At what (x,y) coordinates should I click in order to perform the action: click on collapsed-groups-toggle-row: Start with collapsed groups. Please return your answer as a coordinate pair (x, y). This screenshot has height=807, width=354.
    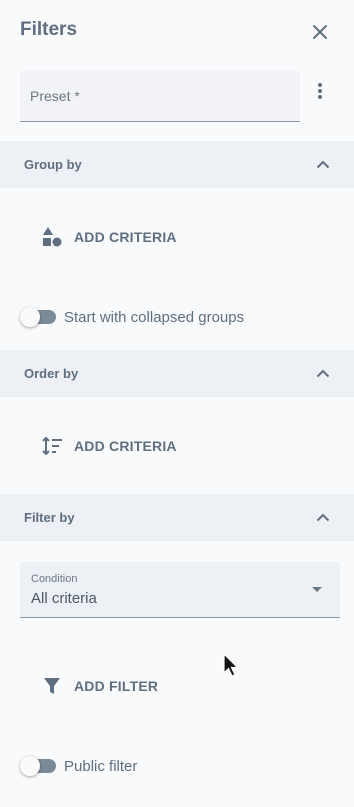
    Looking at the image, I should click on (132, 317).